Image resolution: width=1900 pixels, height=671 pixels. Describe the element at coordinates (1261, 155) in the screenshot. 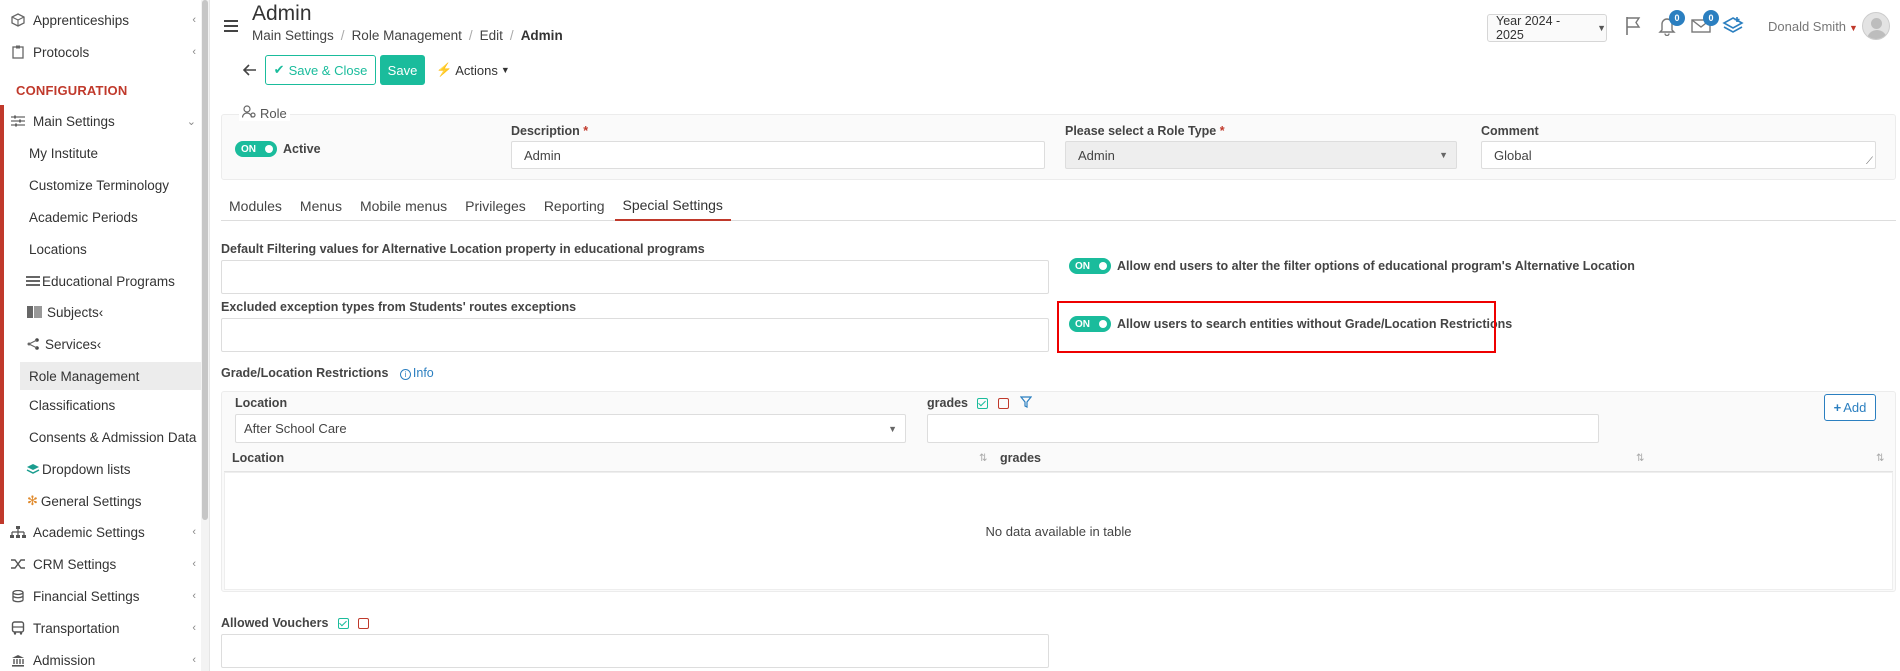

I see `role-type-select: Admin ▼` at that location.